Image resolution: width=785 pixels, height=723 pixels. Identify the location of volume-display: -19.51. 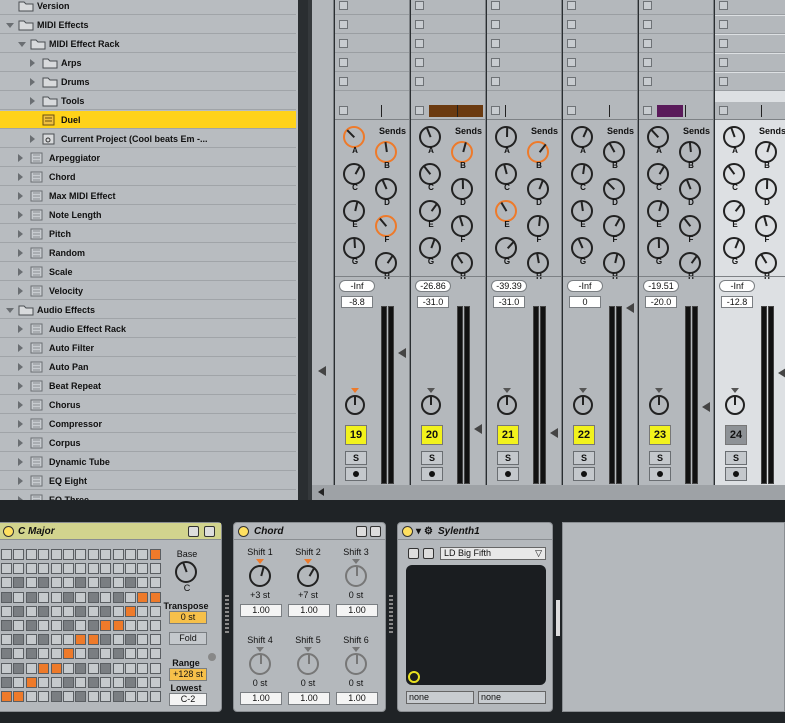
(661, 286).